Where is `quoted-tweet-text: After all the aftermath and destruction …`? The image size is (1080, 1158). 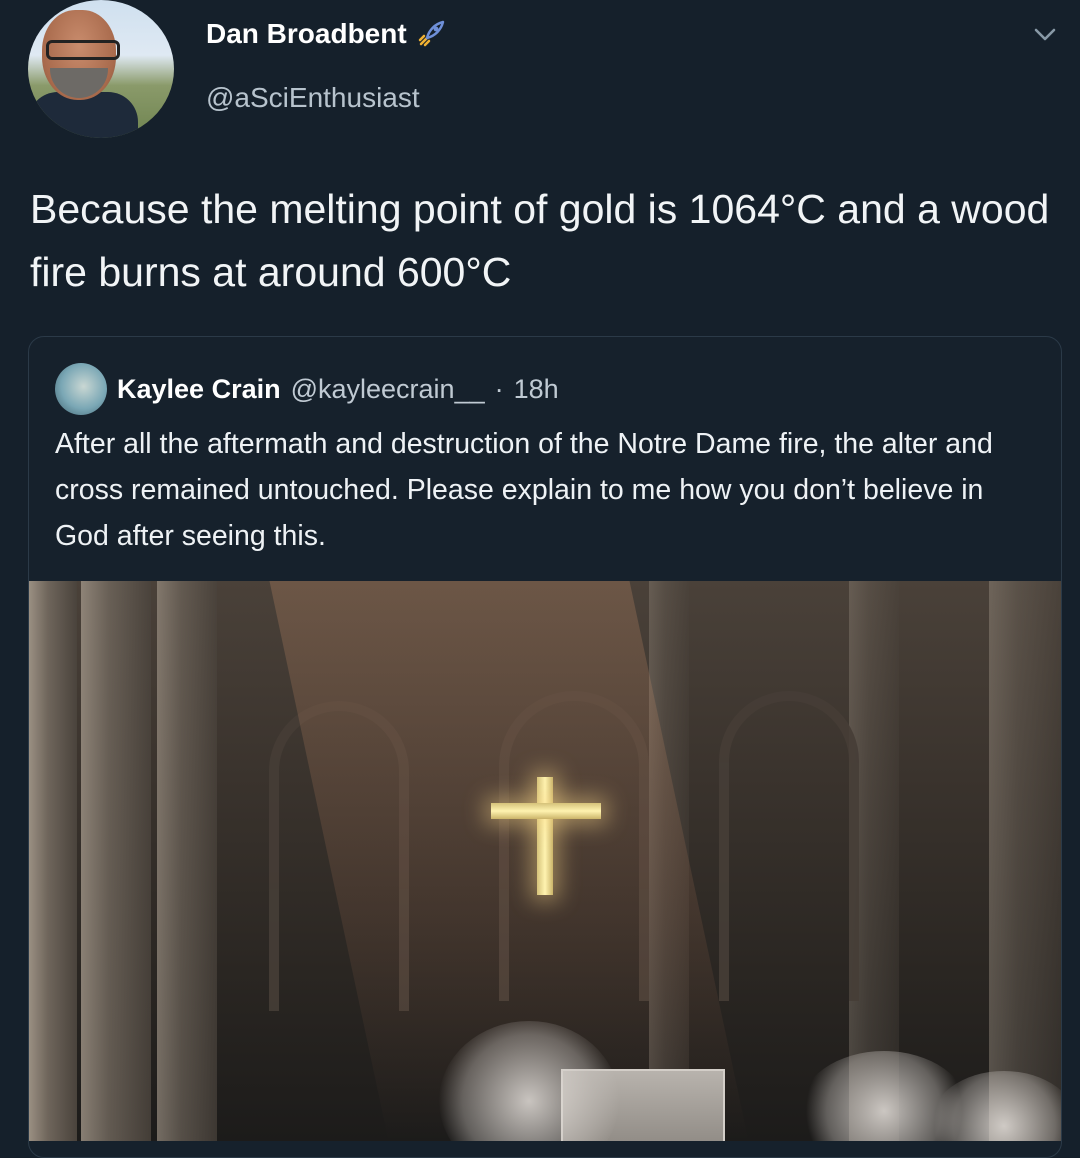
quoted-tweet-text: After all the aftermath and destruction … is located at coordinates (524, 490).